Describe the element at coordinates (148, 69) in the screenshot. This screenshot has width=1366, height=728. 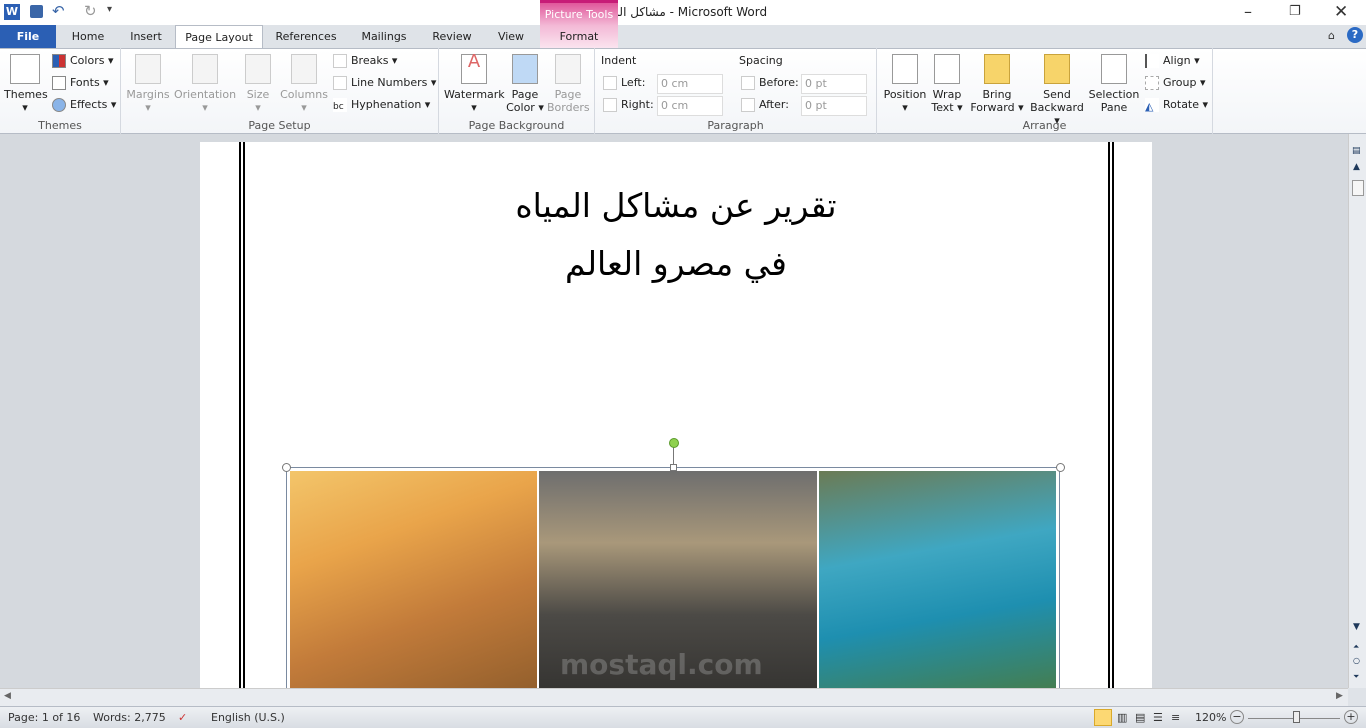
I see `margins-icon` at that location.